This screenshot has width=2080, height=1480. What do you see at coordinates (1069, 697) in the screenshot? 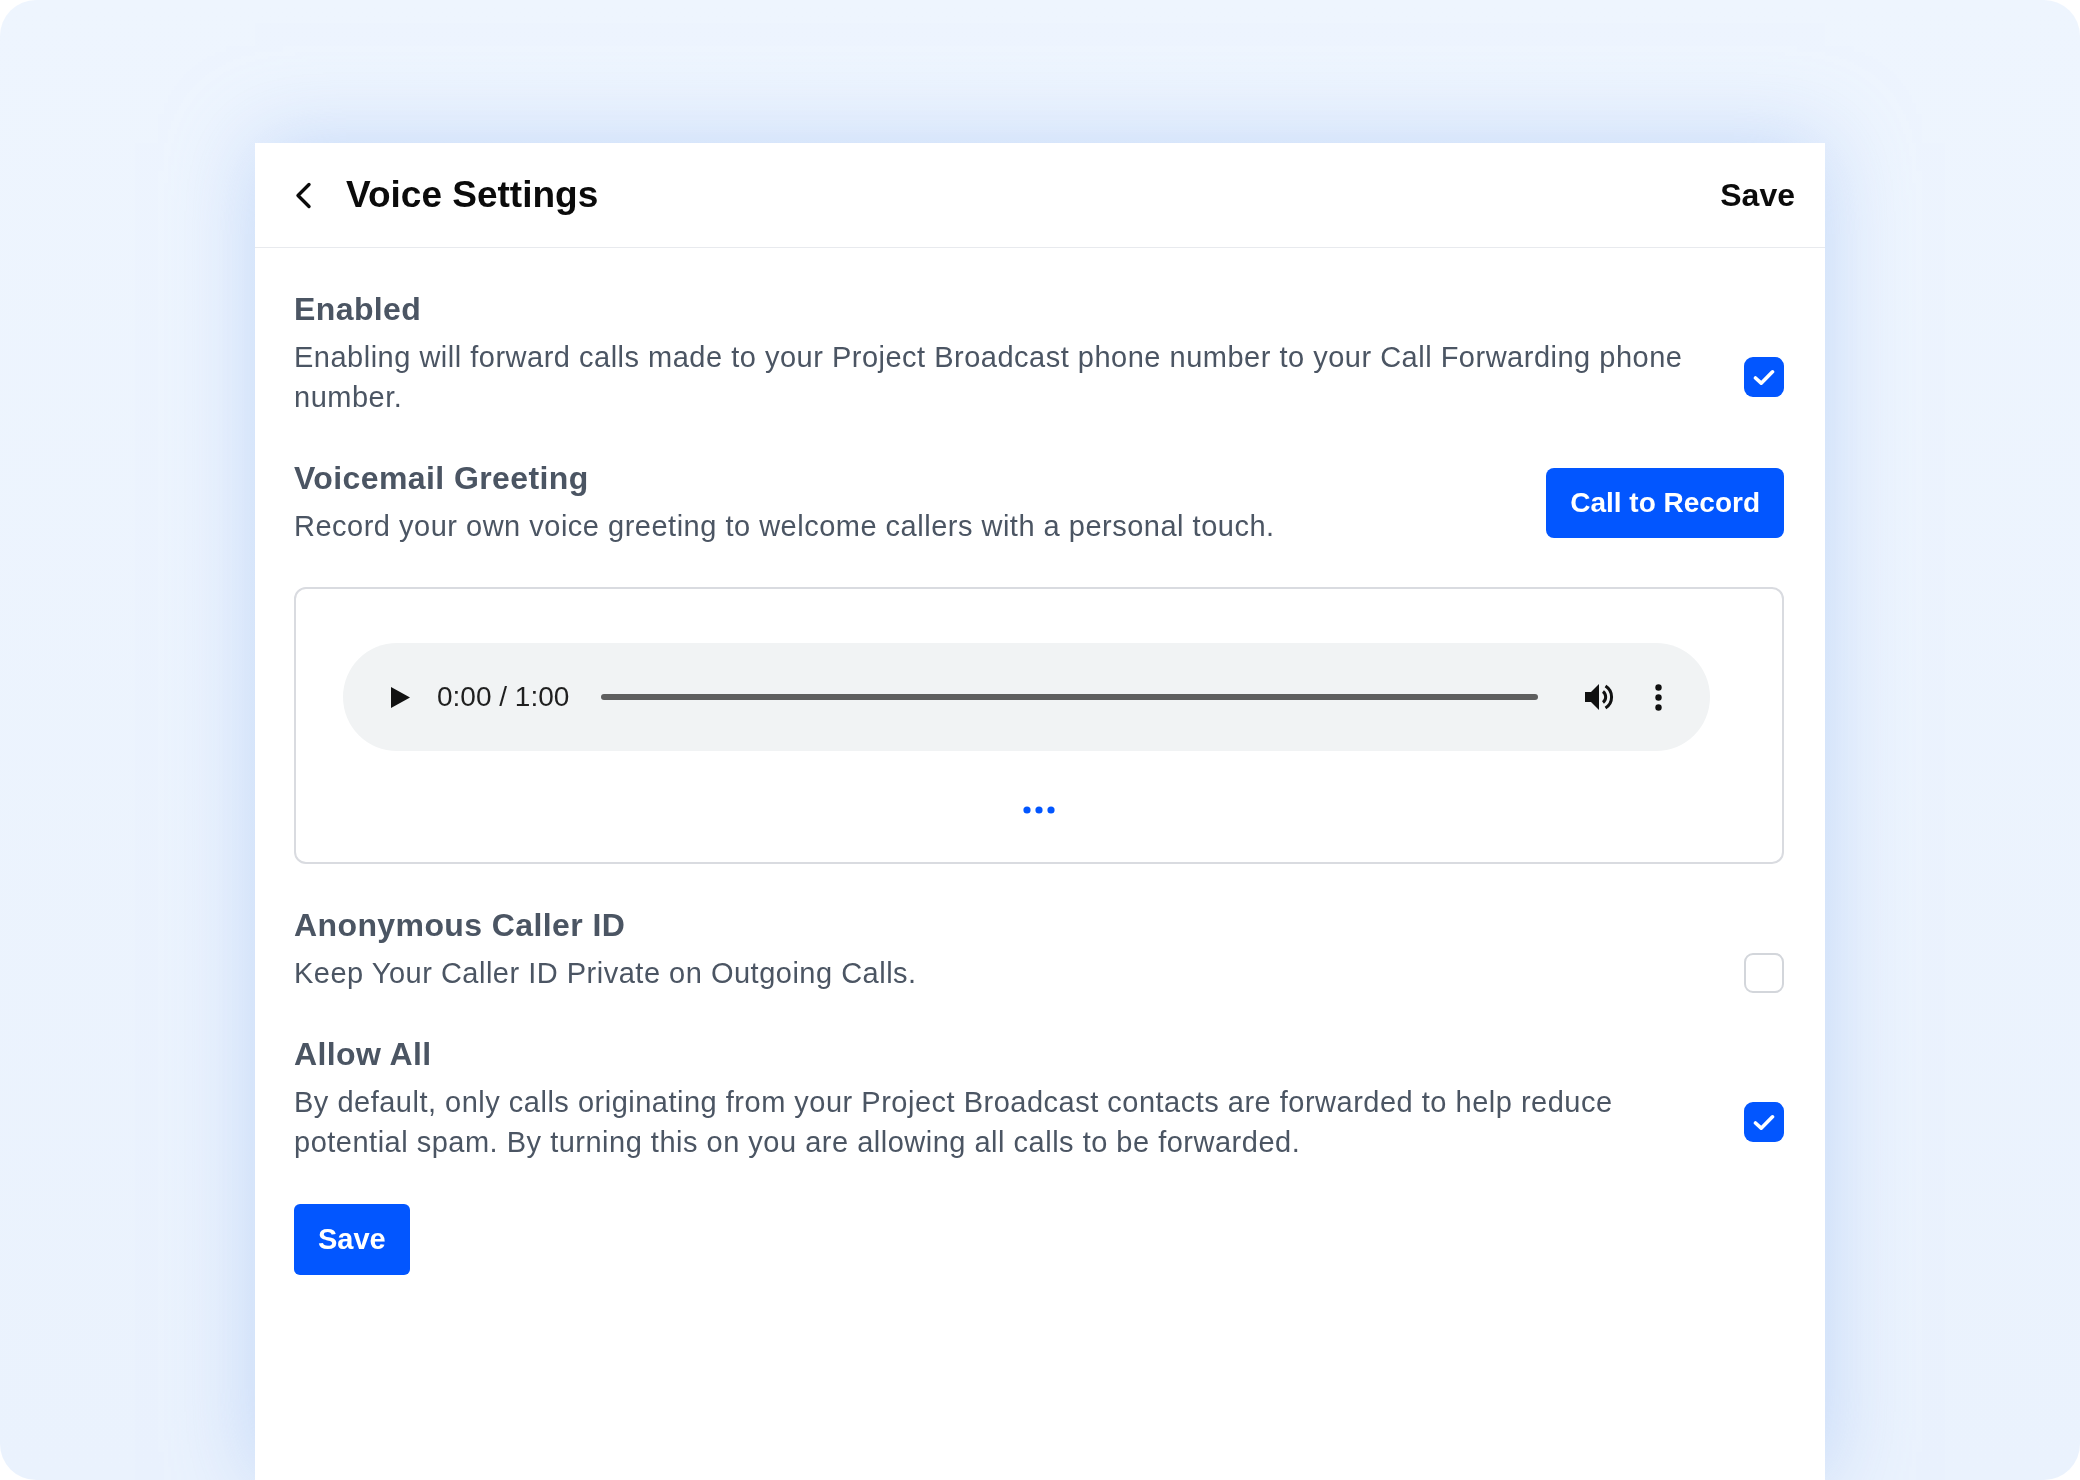
I see `progress-track` at bounding box center [1069, 697].